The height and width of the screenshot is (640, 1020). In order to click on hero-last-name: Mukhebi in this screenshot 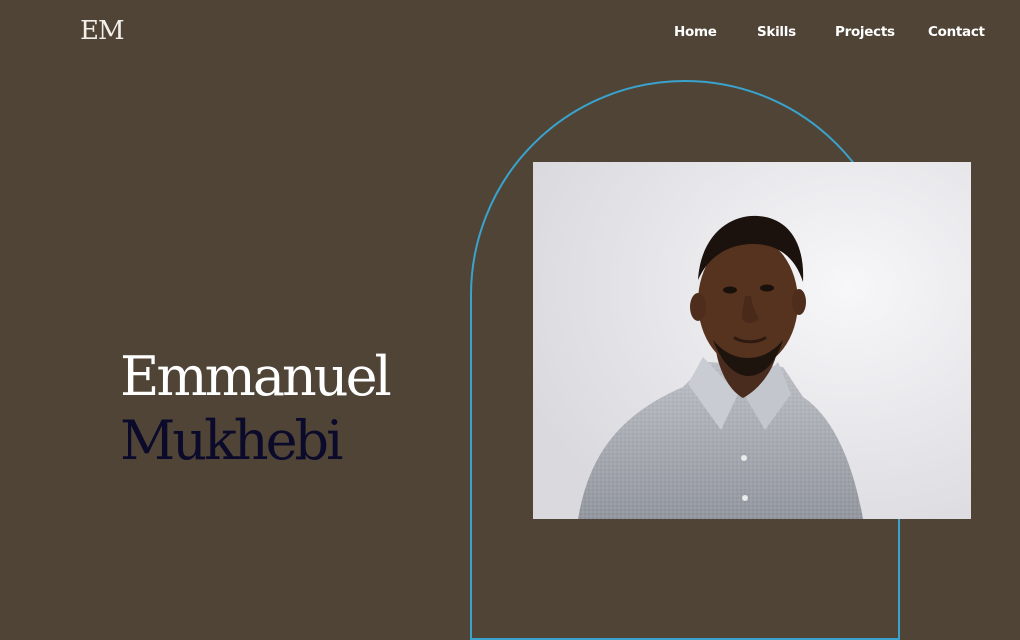, I will do `click(231, 440)`.